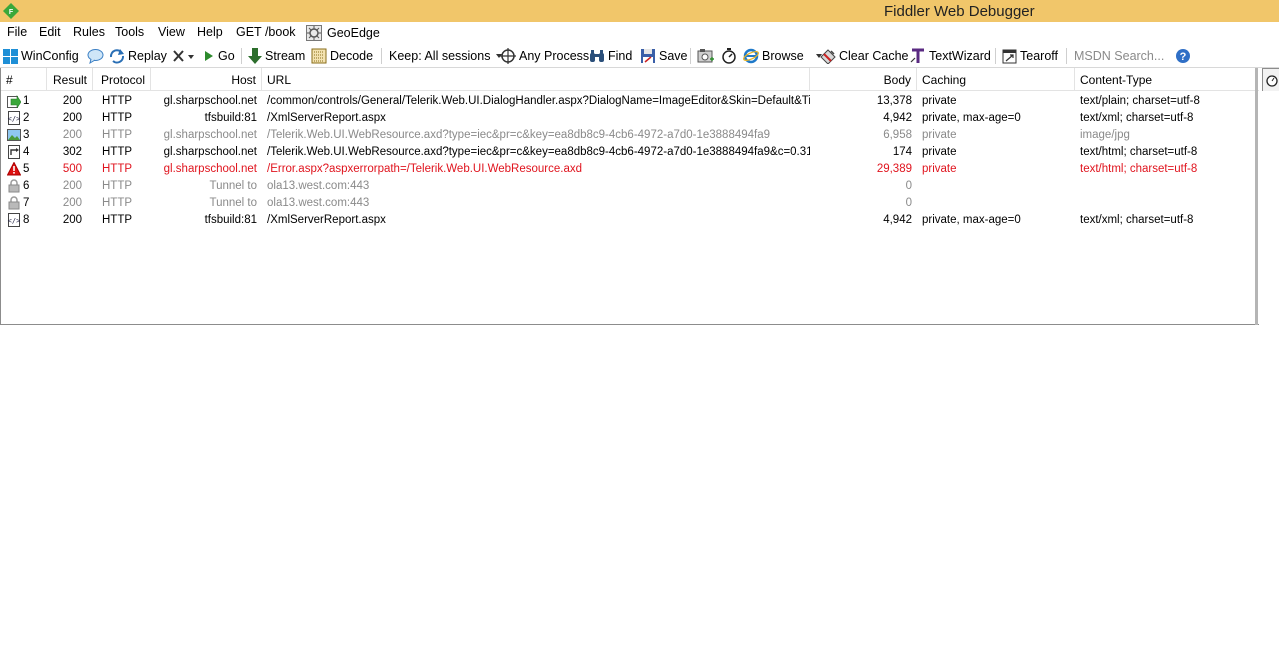 The width and height of the screenshot is (1279, 648). I want to click on menu-geoedge-label: GeoEdge, so click(353, 33).